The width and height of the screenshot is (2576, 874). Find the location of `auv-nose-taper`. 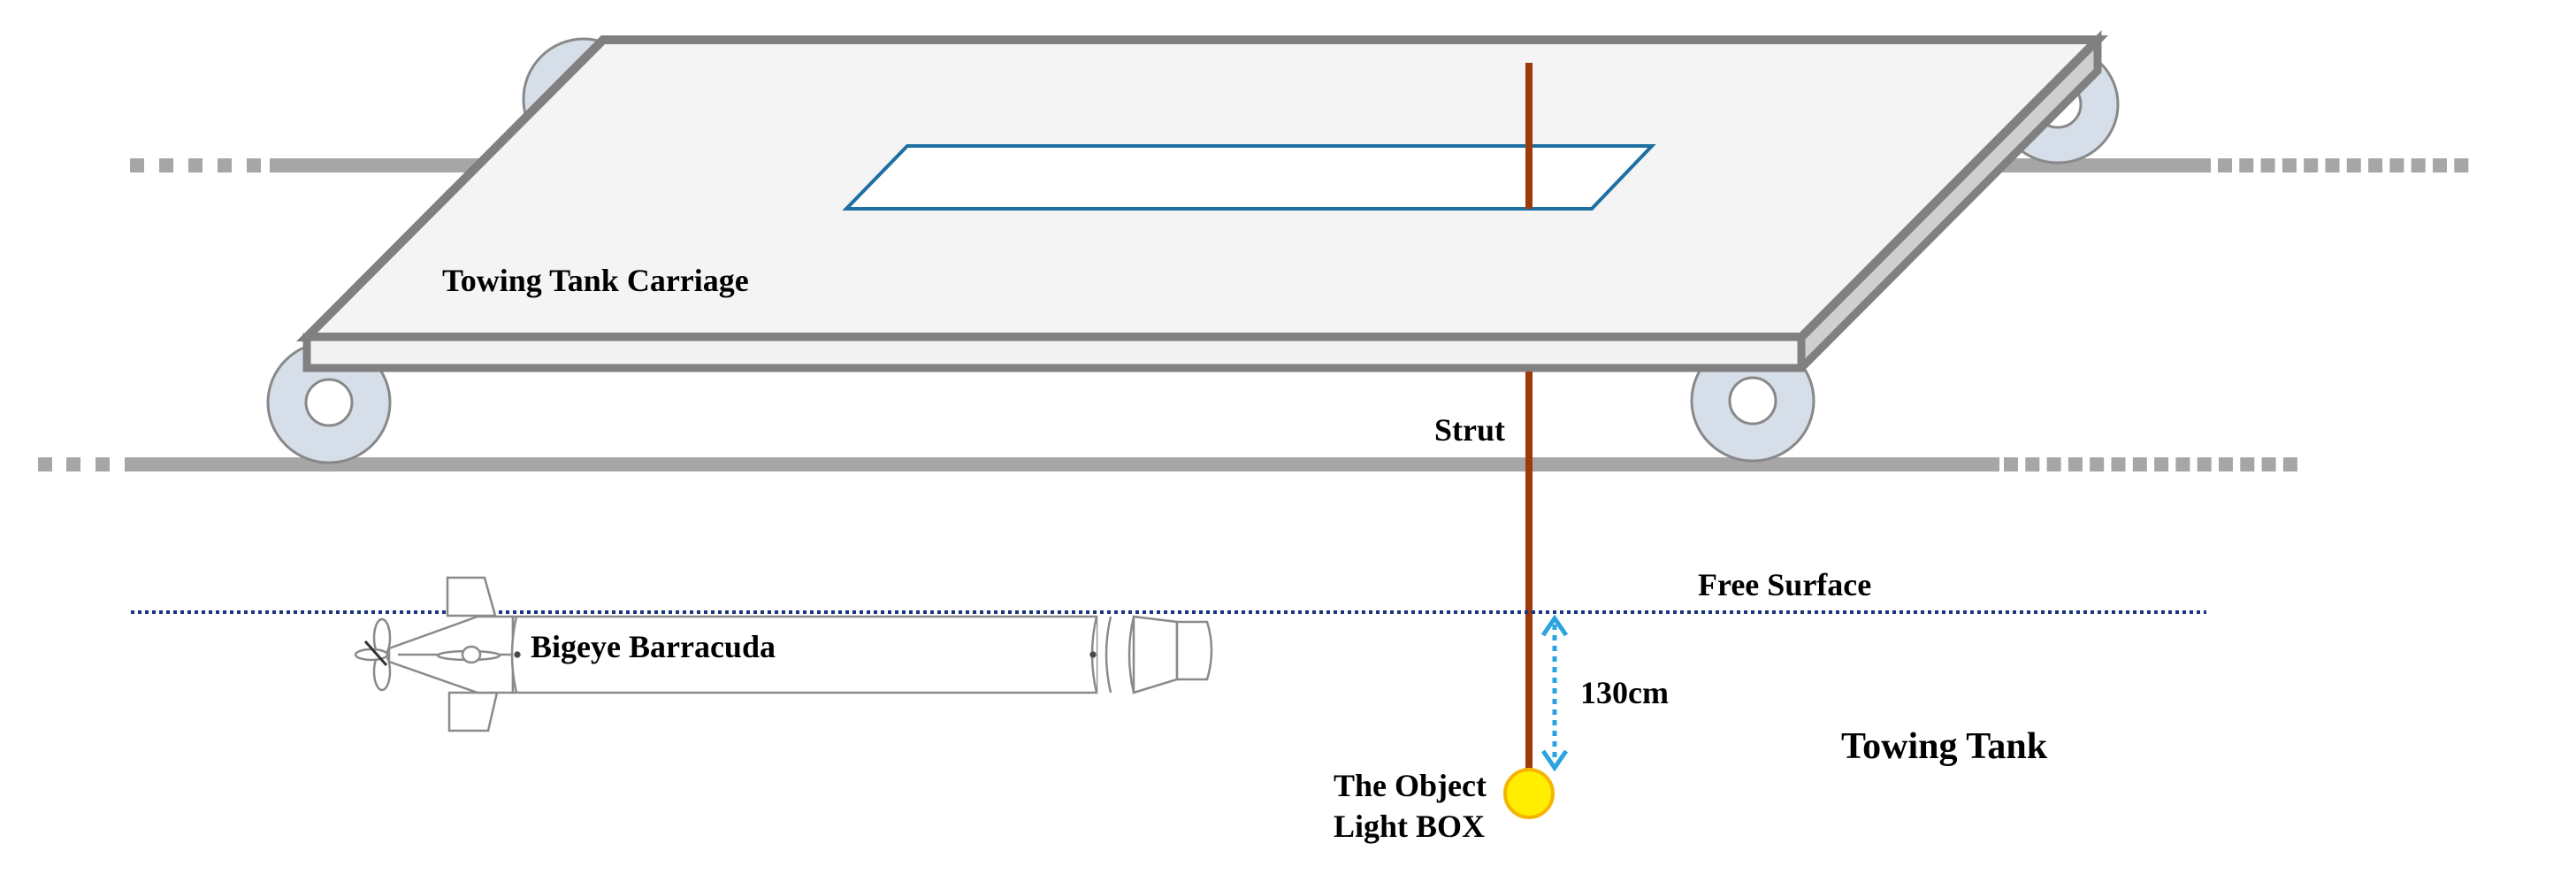

auv-nose-taper is located at coordinates (1155, 654).